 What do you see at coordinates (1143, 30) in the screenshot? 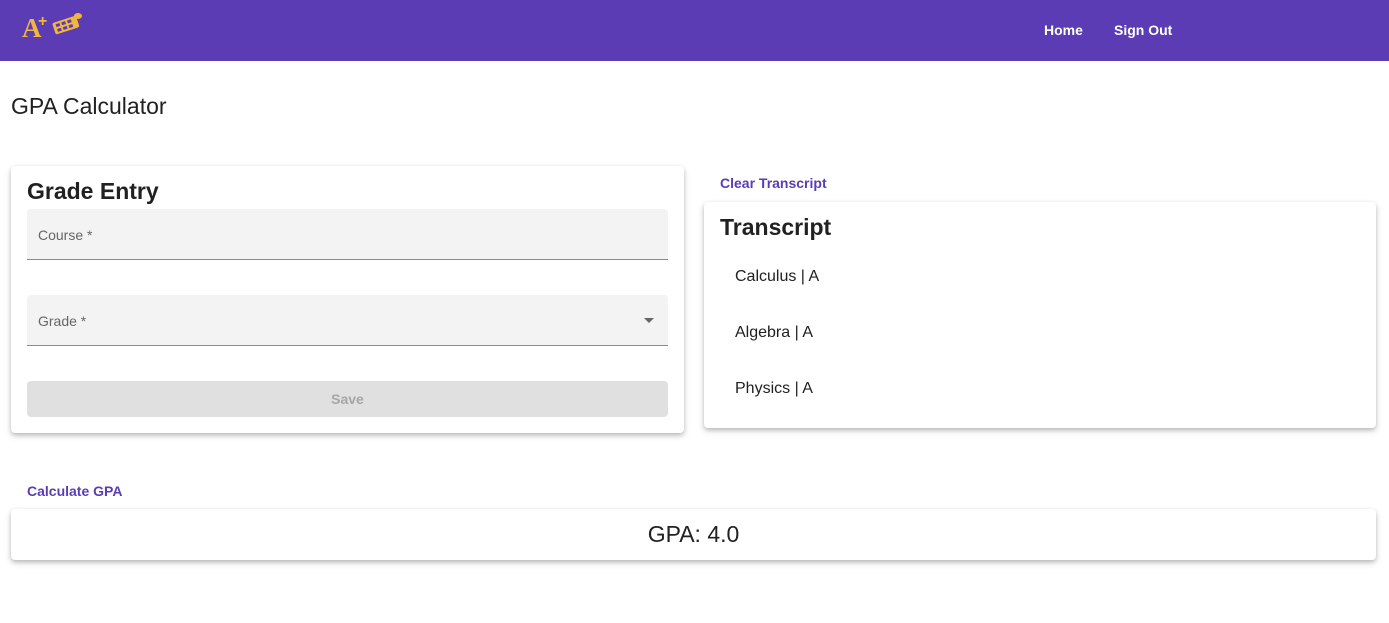
I see `sign-out-button: Sign Out` at bounding box center [1143, 30].